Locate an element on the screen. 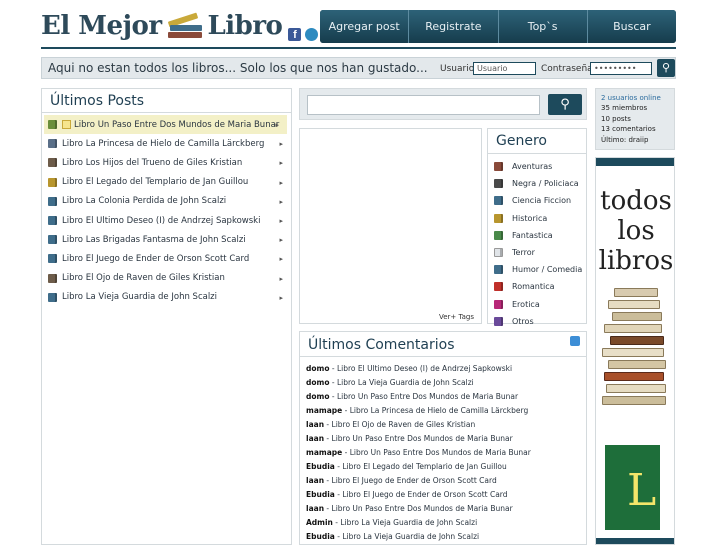 The image size is (727, 545). nav-buscar: Buscar is located at coordinates (631, 26).